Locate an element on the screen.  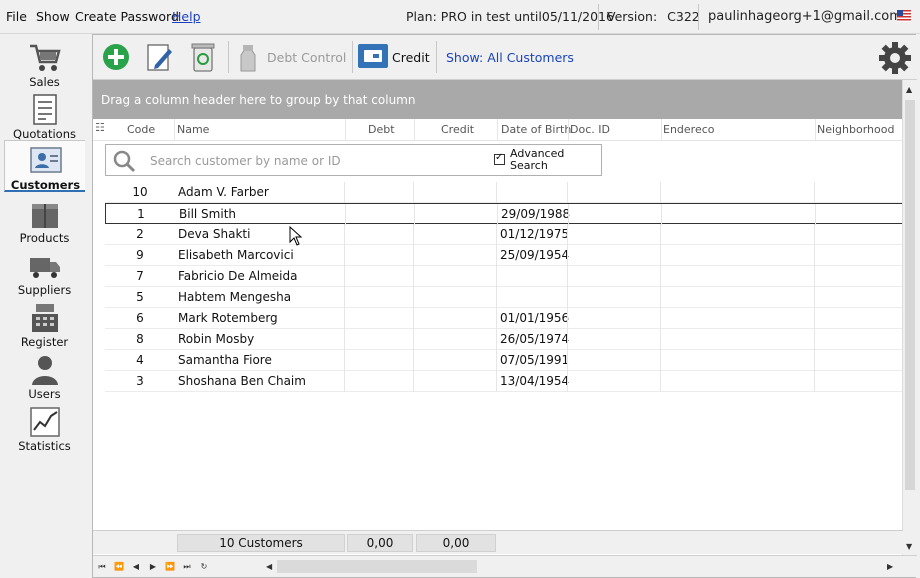
menu-show: Show is located at coordinates (53, 16).